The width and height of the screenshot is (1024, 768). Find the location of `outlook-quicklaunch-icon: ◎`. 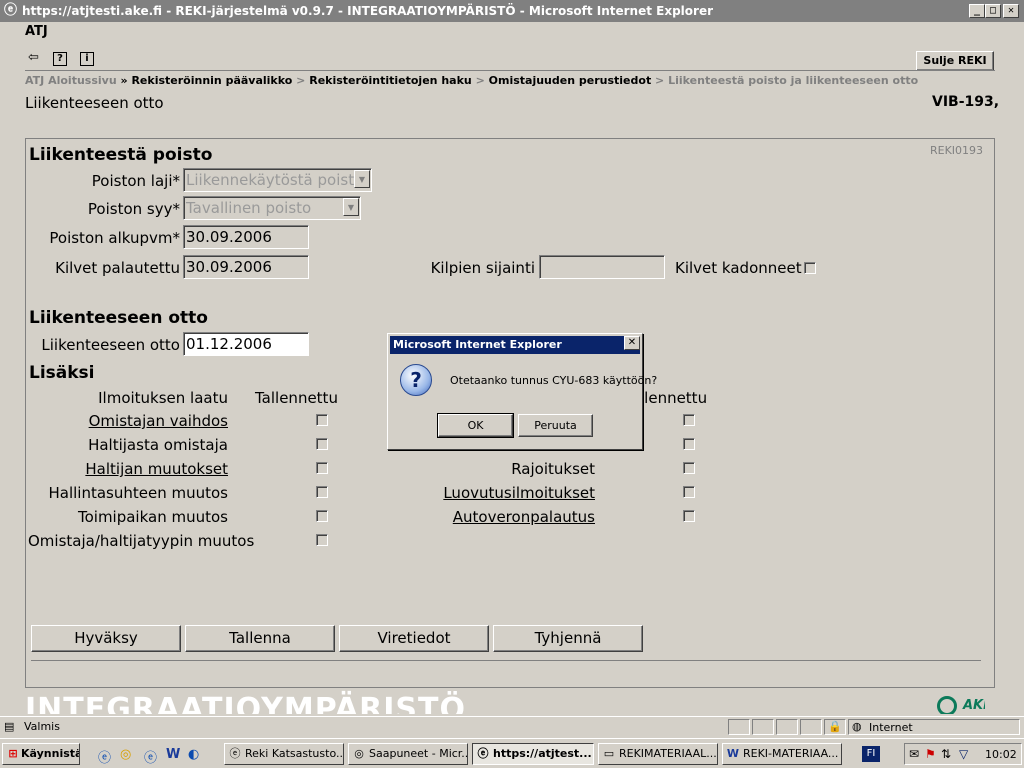

outlook-quicklaunch-icon: ◎ is located at coordinates (125, 754).